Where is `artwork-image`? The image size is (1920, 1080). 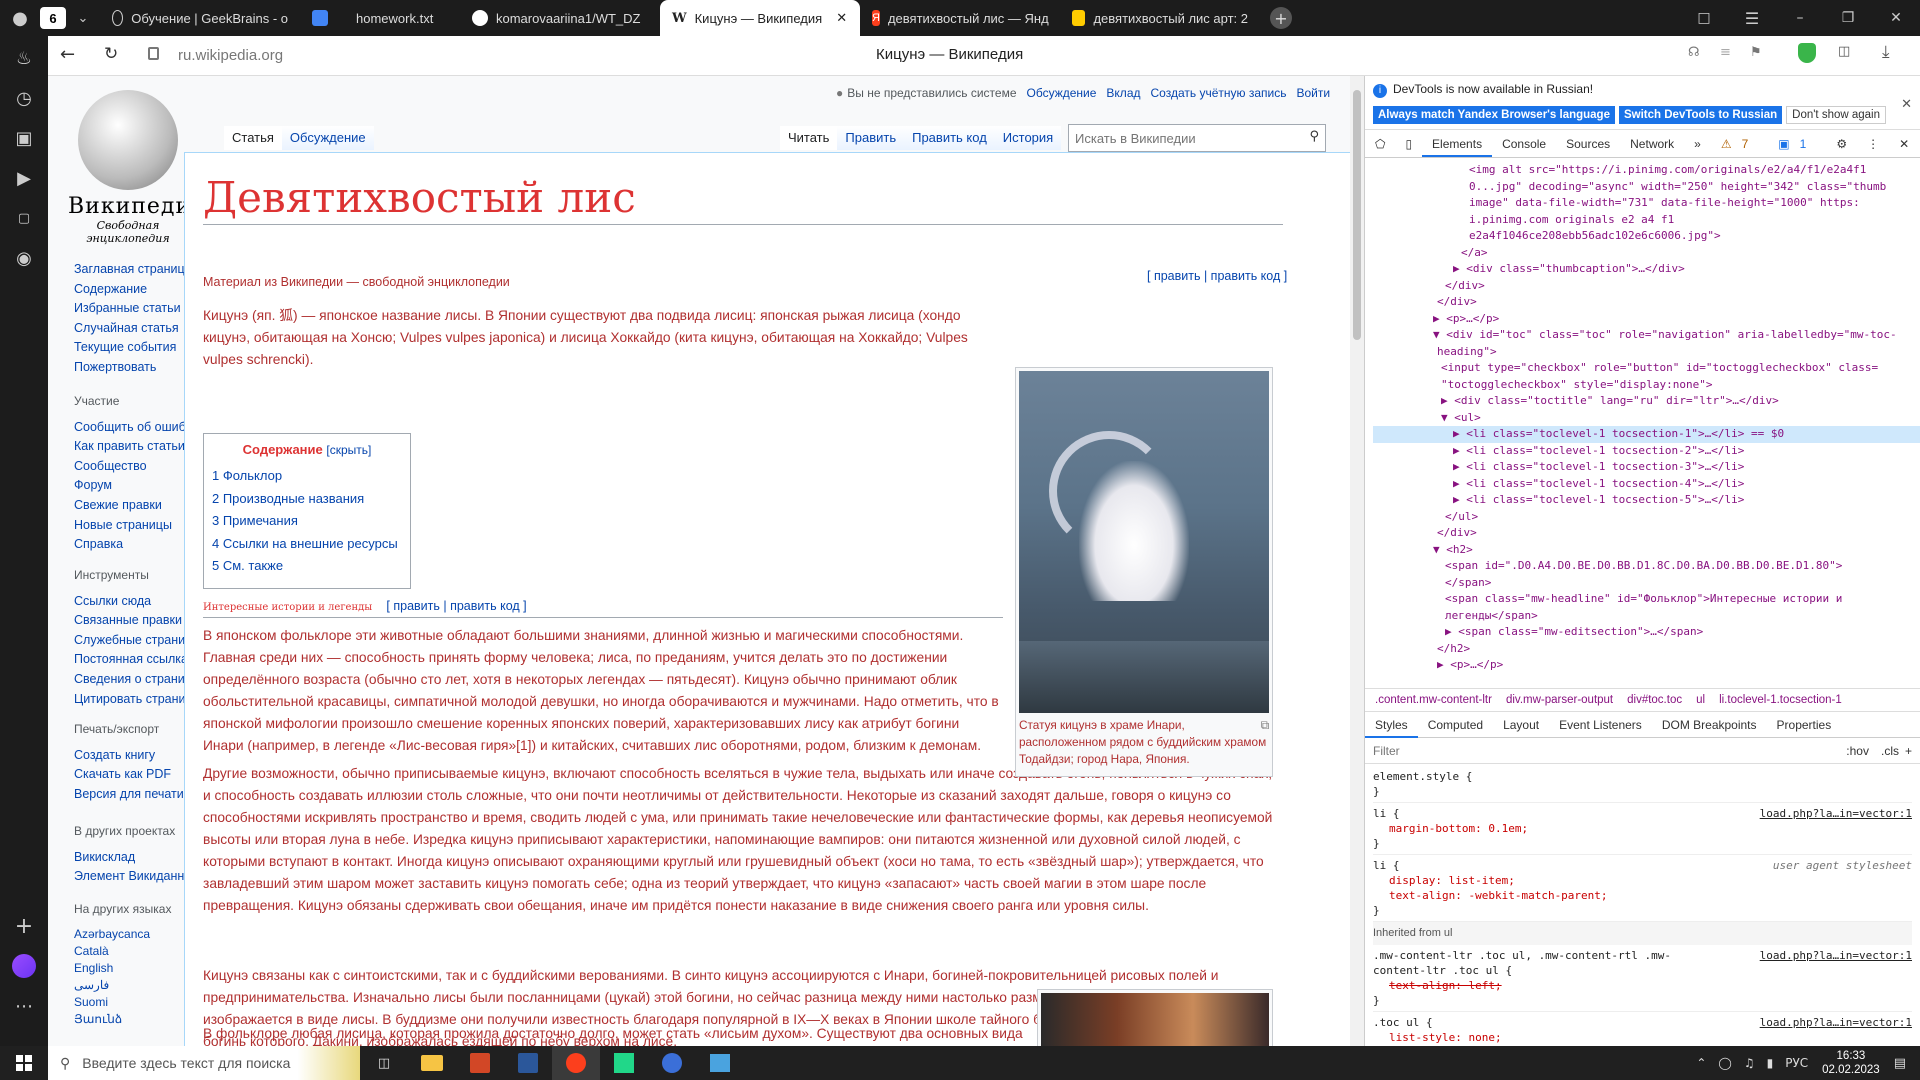
artwork-image is located at coordinates (1155, 1019).